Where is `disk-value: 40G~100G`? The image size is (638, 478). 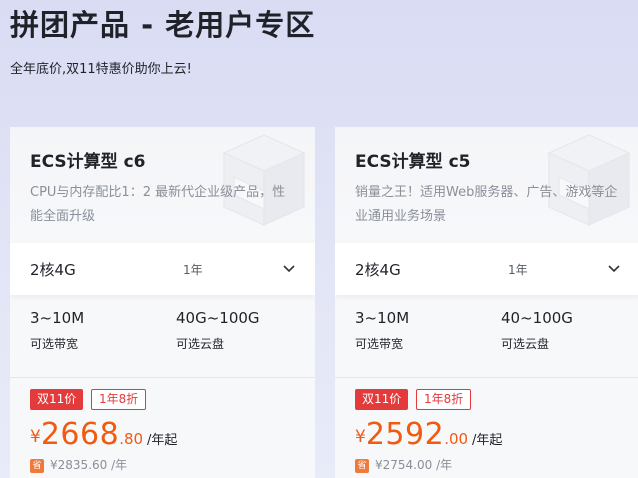
disk-value: 40G~100G is located at coordinates (218, 318).